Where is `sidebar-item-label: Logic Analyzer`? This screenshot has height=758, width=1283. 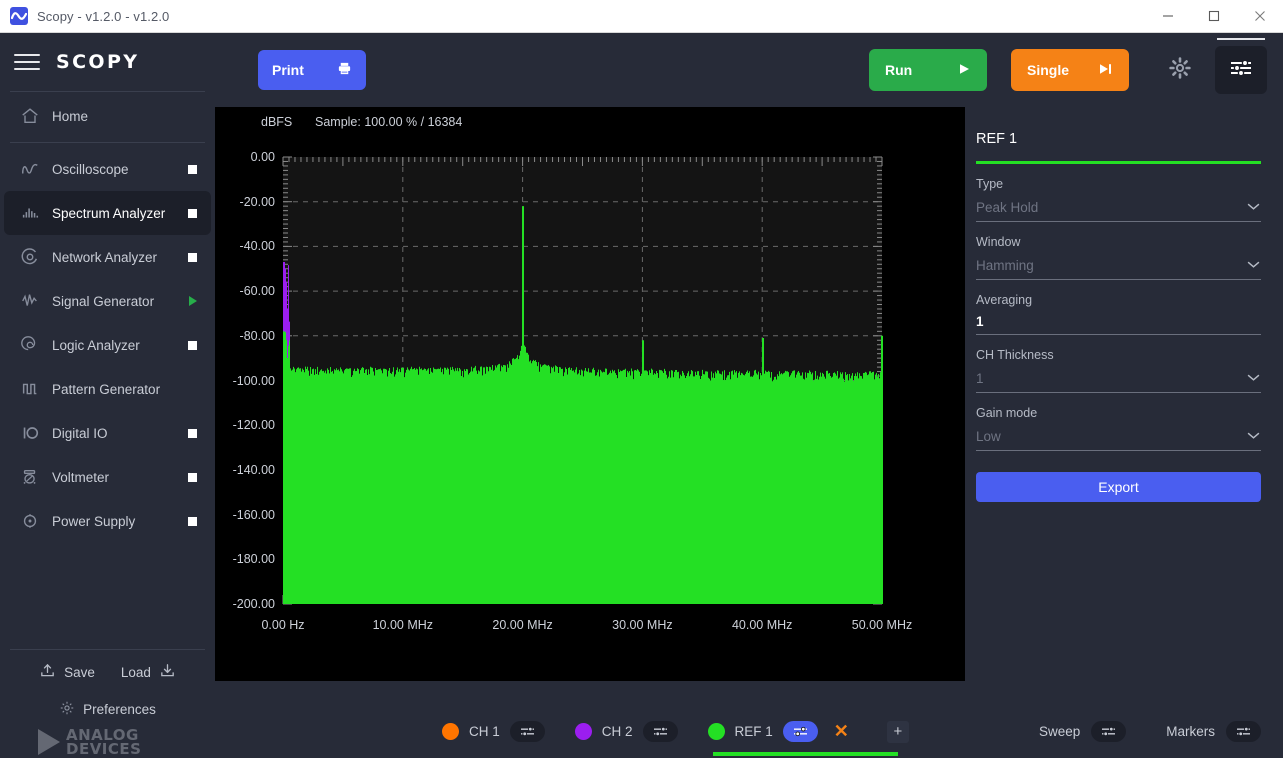
sidebar-item-label: Logic Analyzer is located at coordinates (96, 345).